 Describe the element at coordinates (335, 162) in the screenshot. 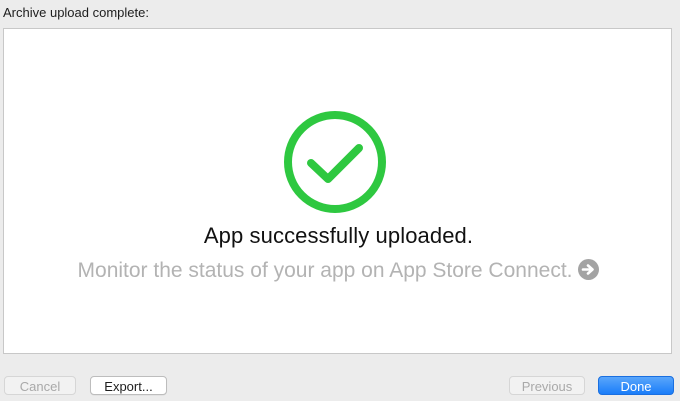

I see `checkmark-circle-icon` at that location.